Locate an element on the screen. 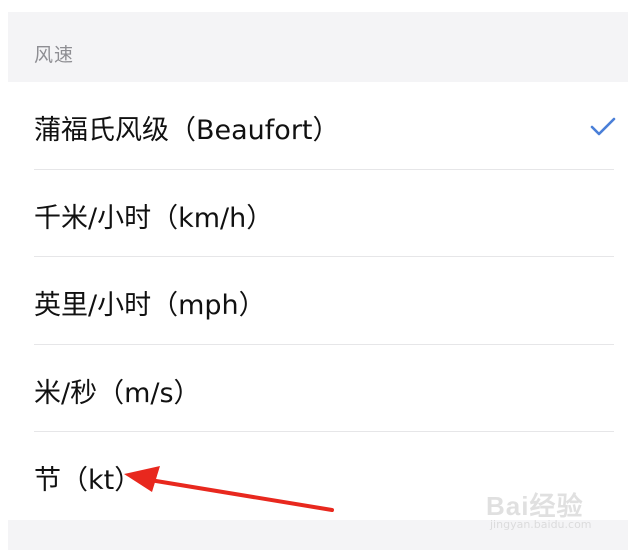  section-header: 风速 is located at coordinates (318, 47).